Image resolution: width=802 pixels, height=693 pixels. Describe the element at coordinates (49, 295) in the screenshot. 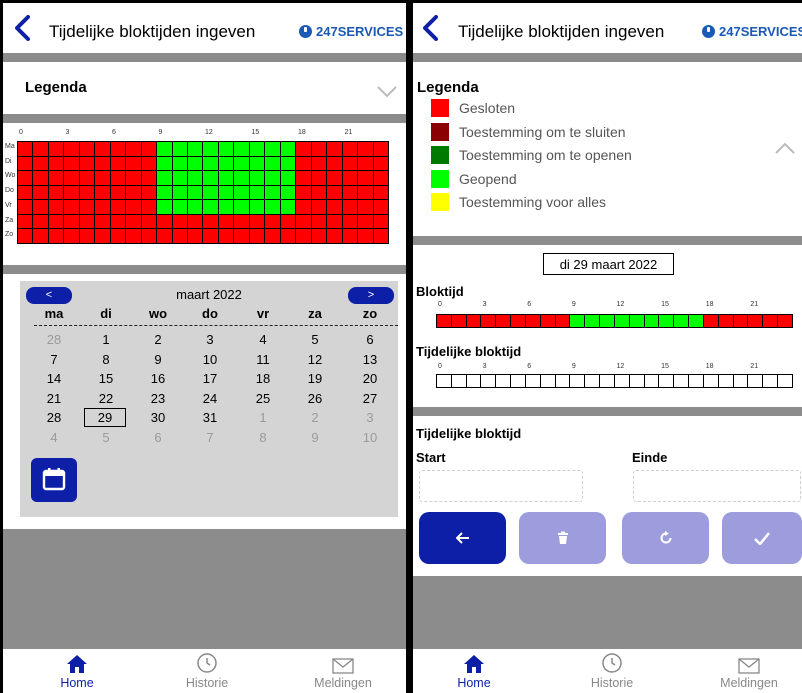

I see `prev-month-button: <` at that location.